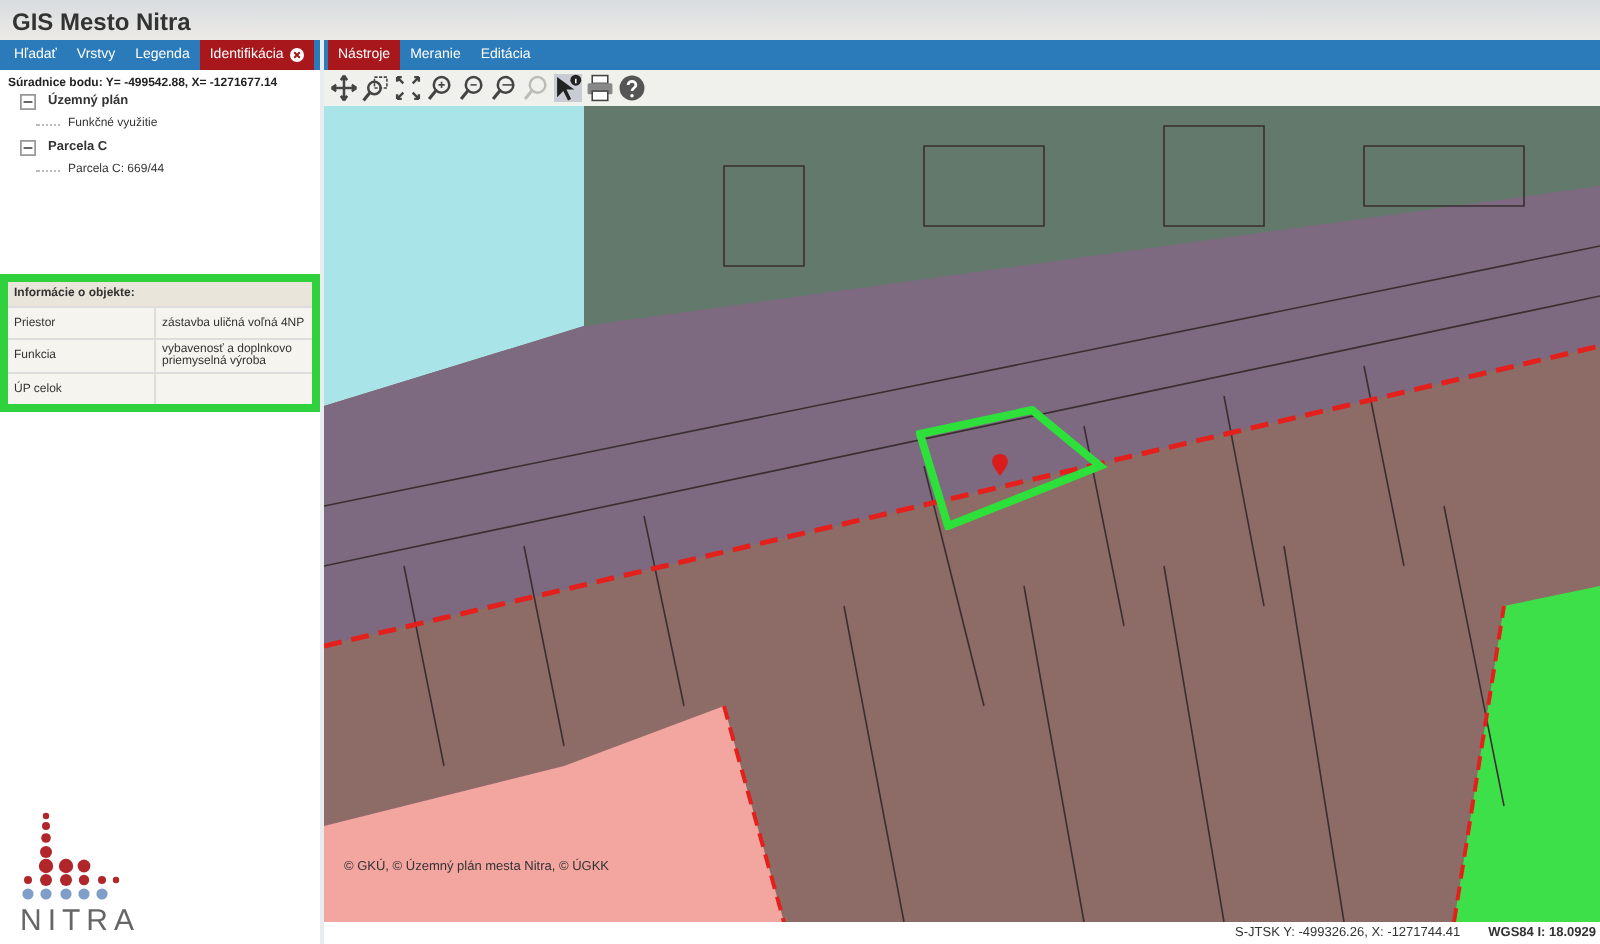  I want to click on pan-icon, so click(344, 88).